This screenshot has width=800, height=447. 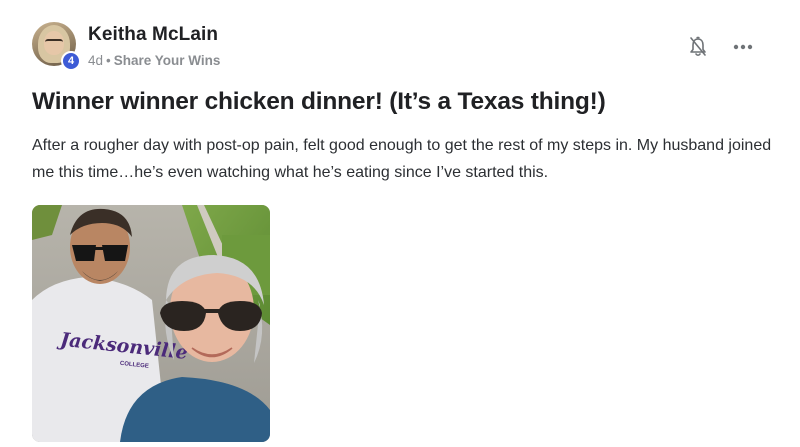 I want to click on more-horizontal-icon, so click(x=743, y=47).